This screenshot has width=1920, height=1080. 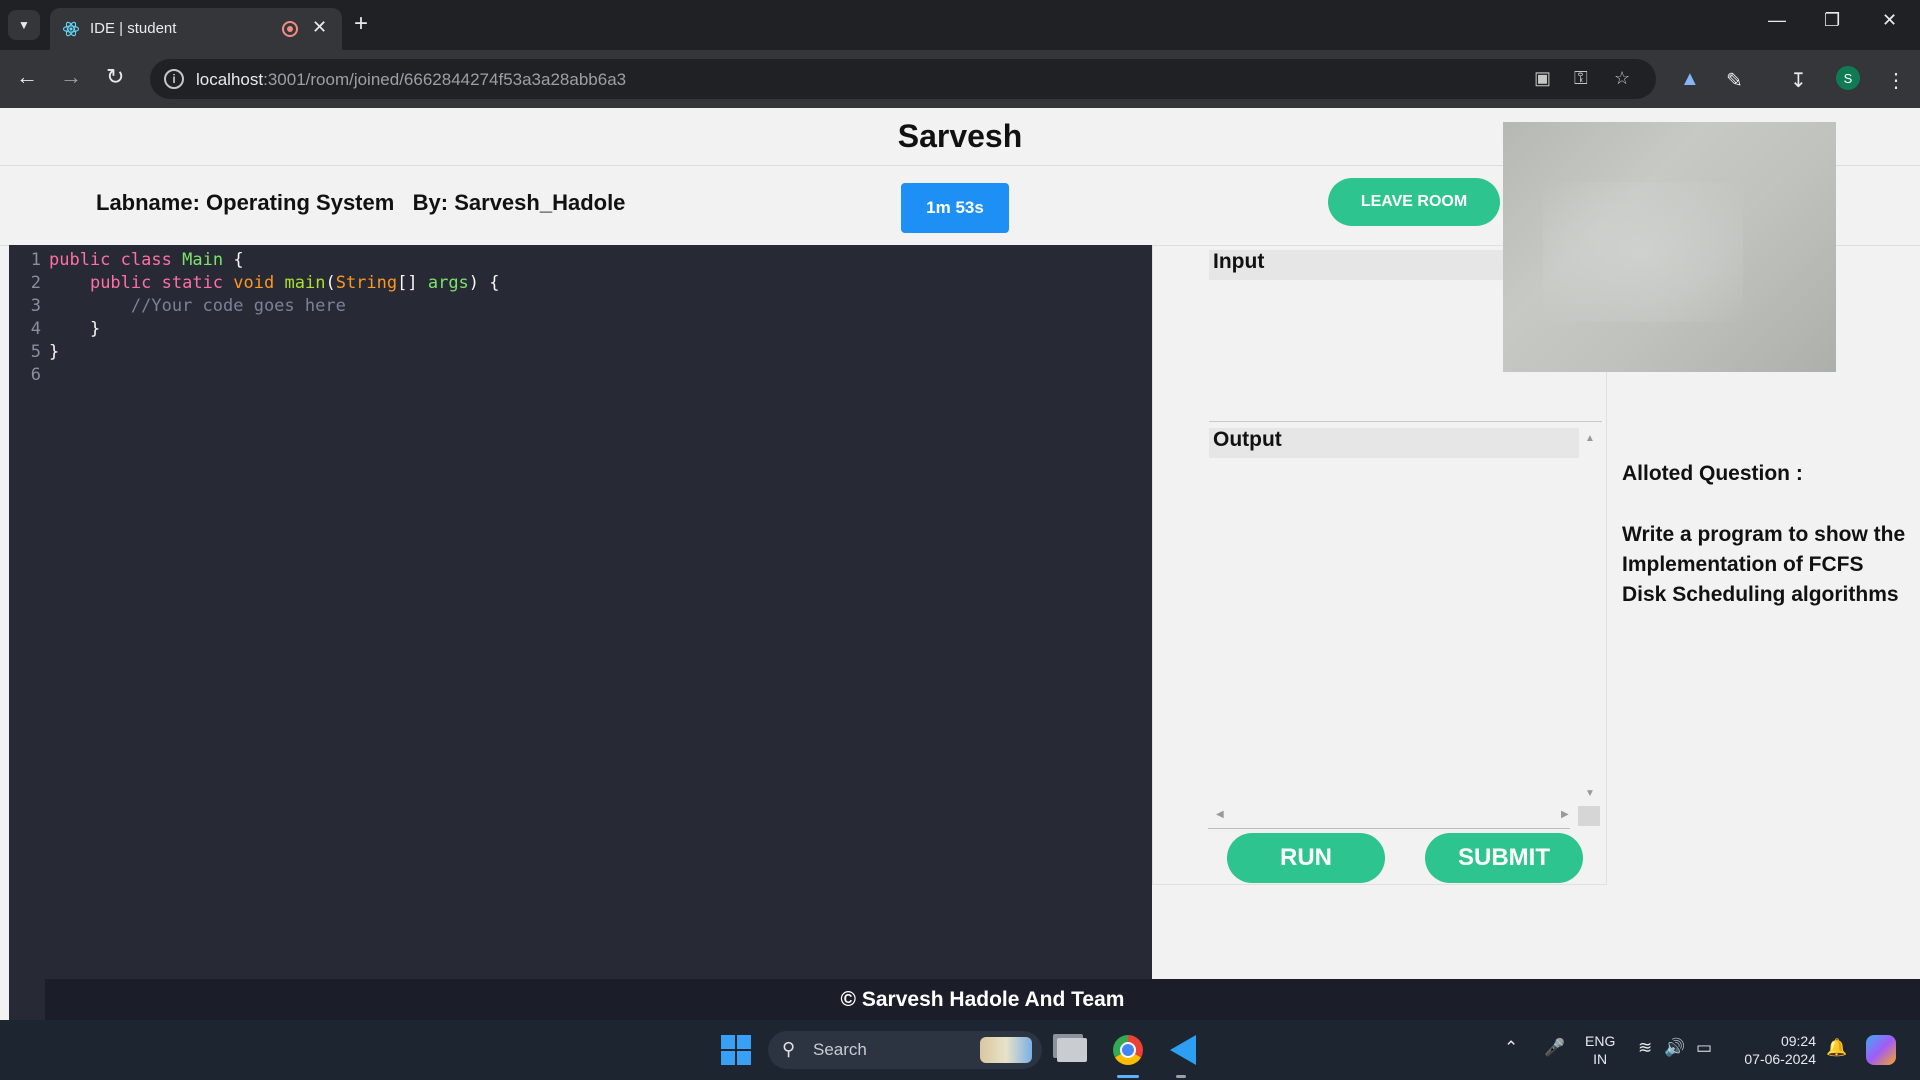 What do you see at coordinates (290, 29) in the screenshot?
I see `recording-indicator-icon` at bounding box center [290, 29].